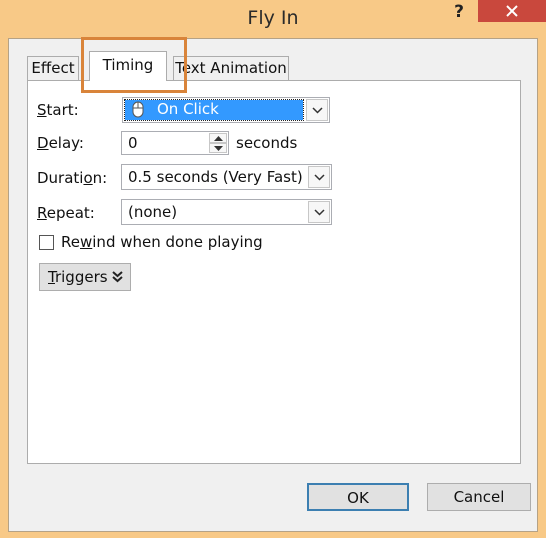 The image size is (546, 538). I want to click on repeat-dropdown-button, so click(319, 212).